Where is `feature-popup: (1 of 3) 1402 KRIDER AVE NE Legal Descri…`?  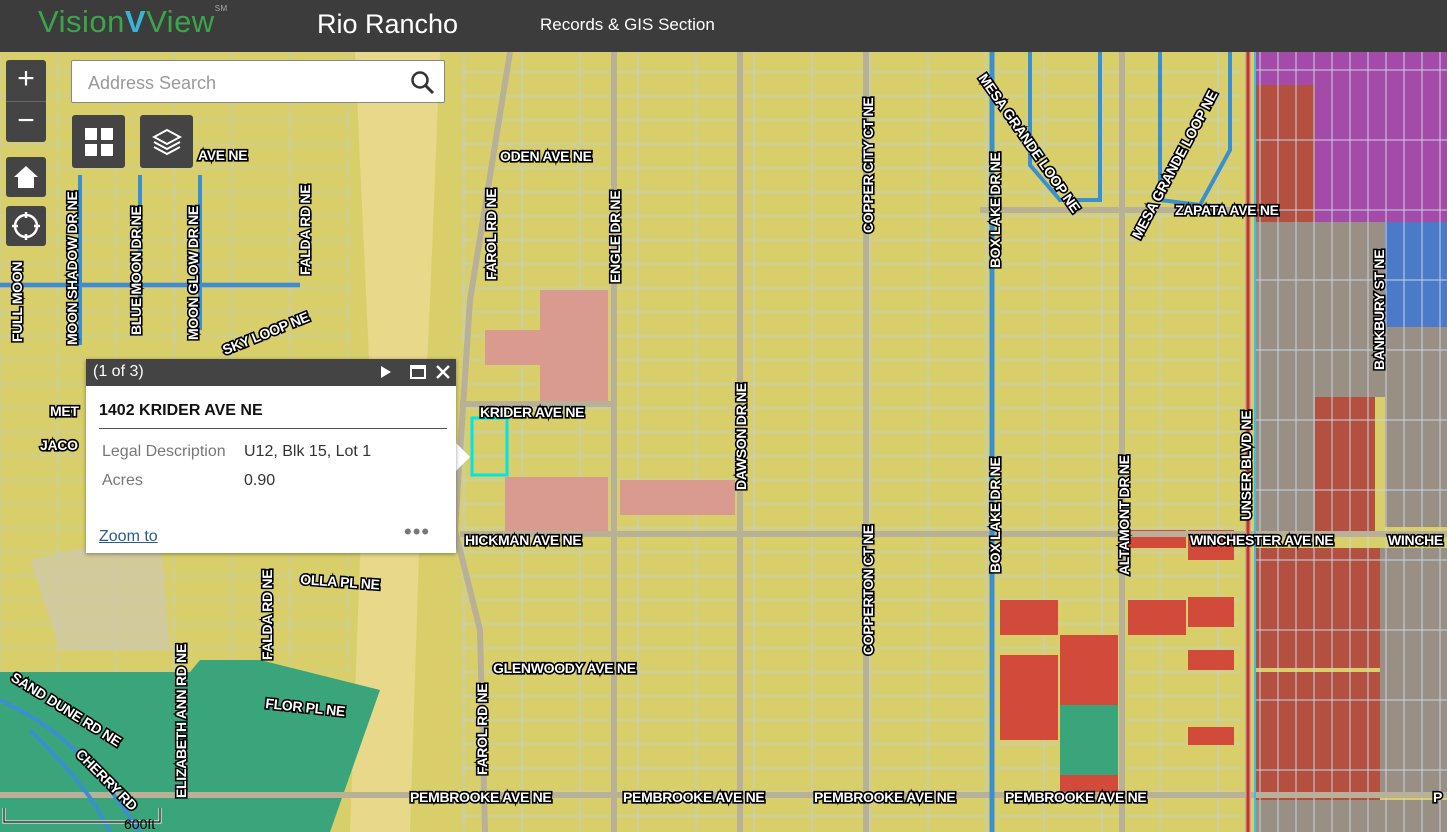 feature-popup: (1 of 3) 1402 KRIDER AVE NE Legal Descri… is located at coordinates (271, 456).